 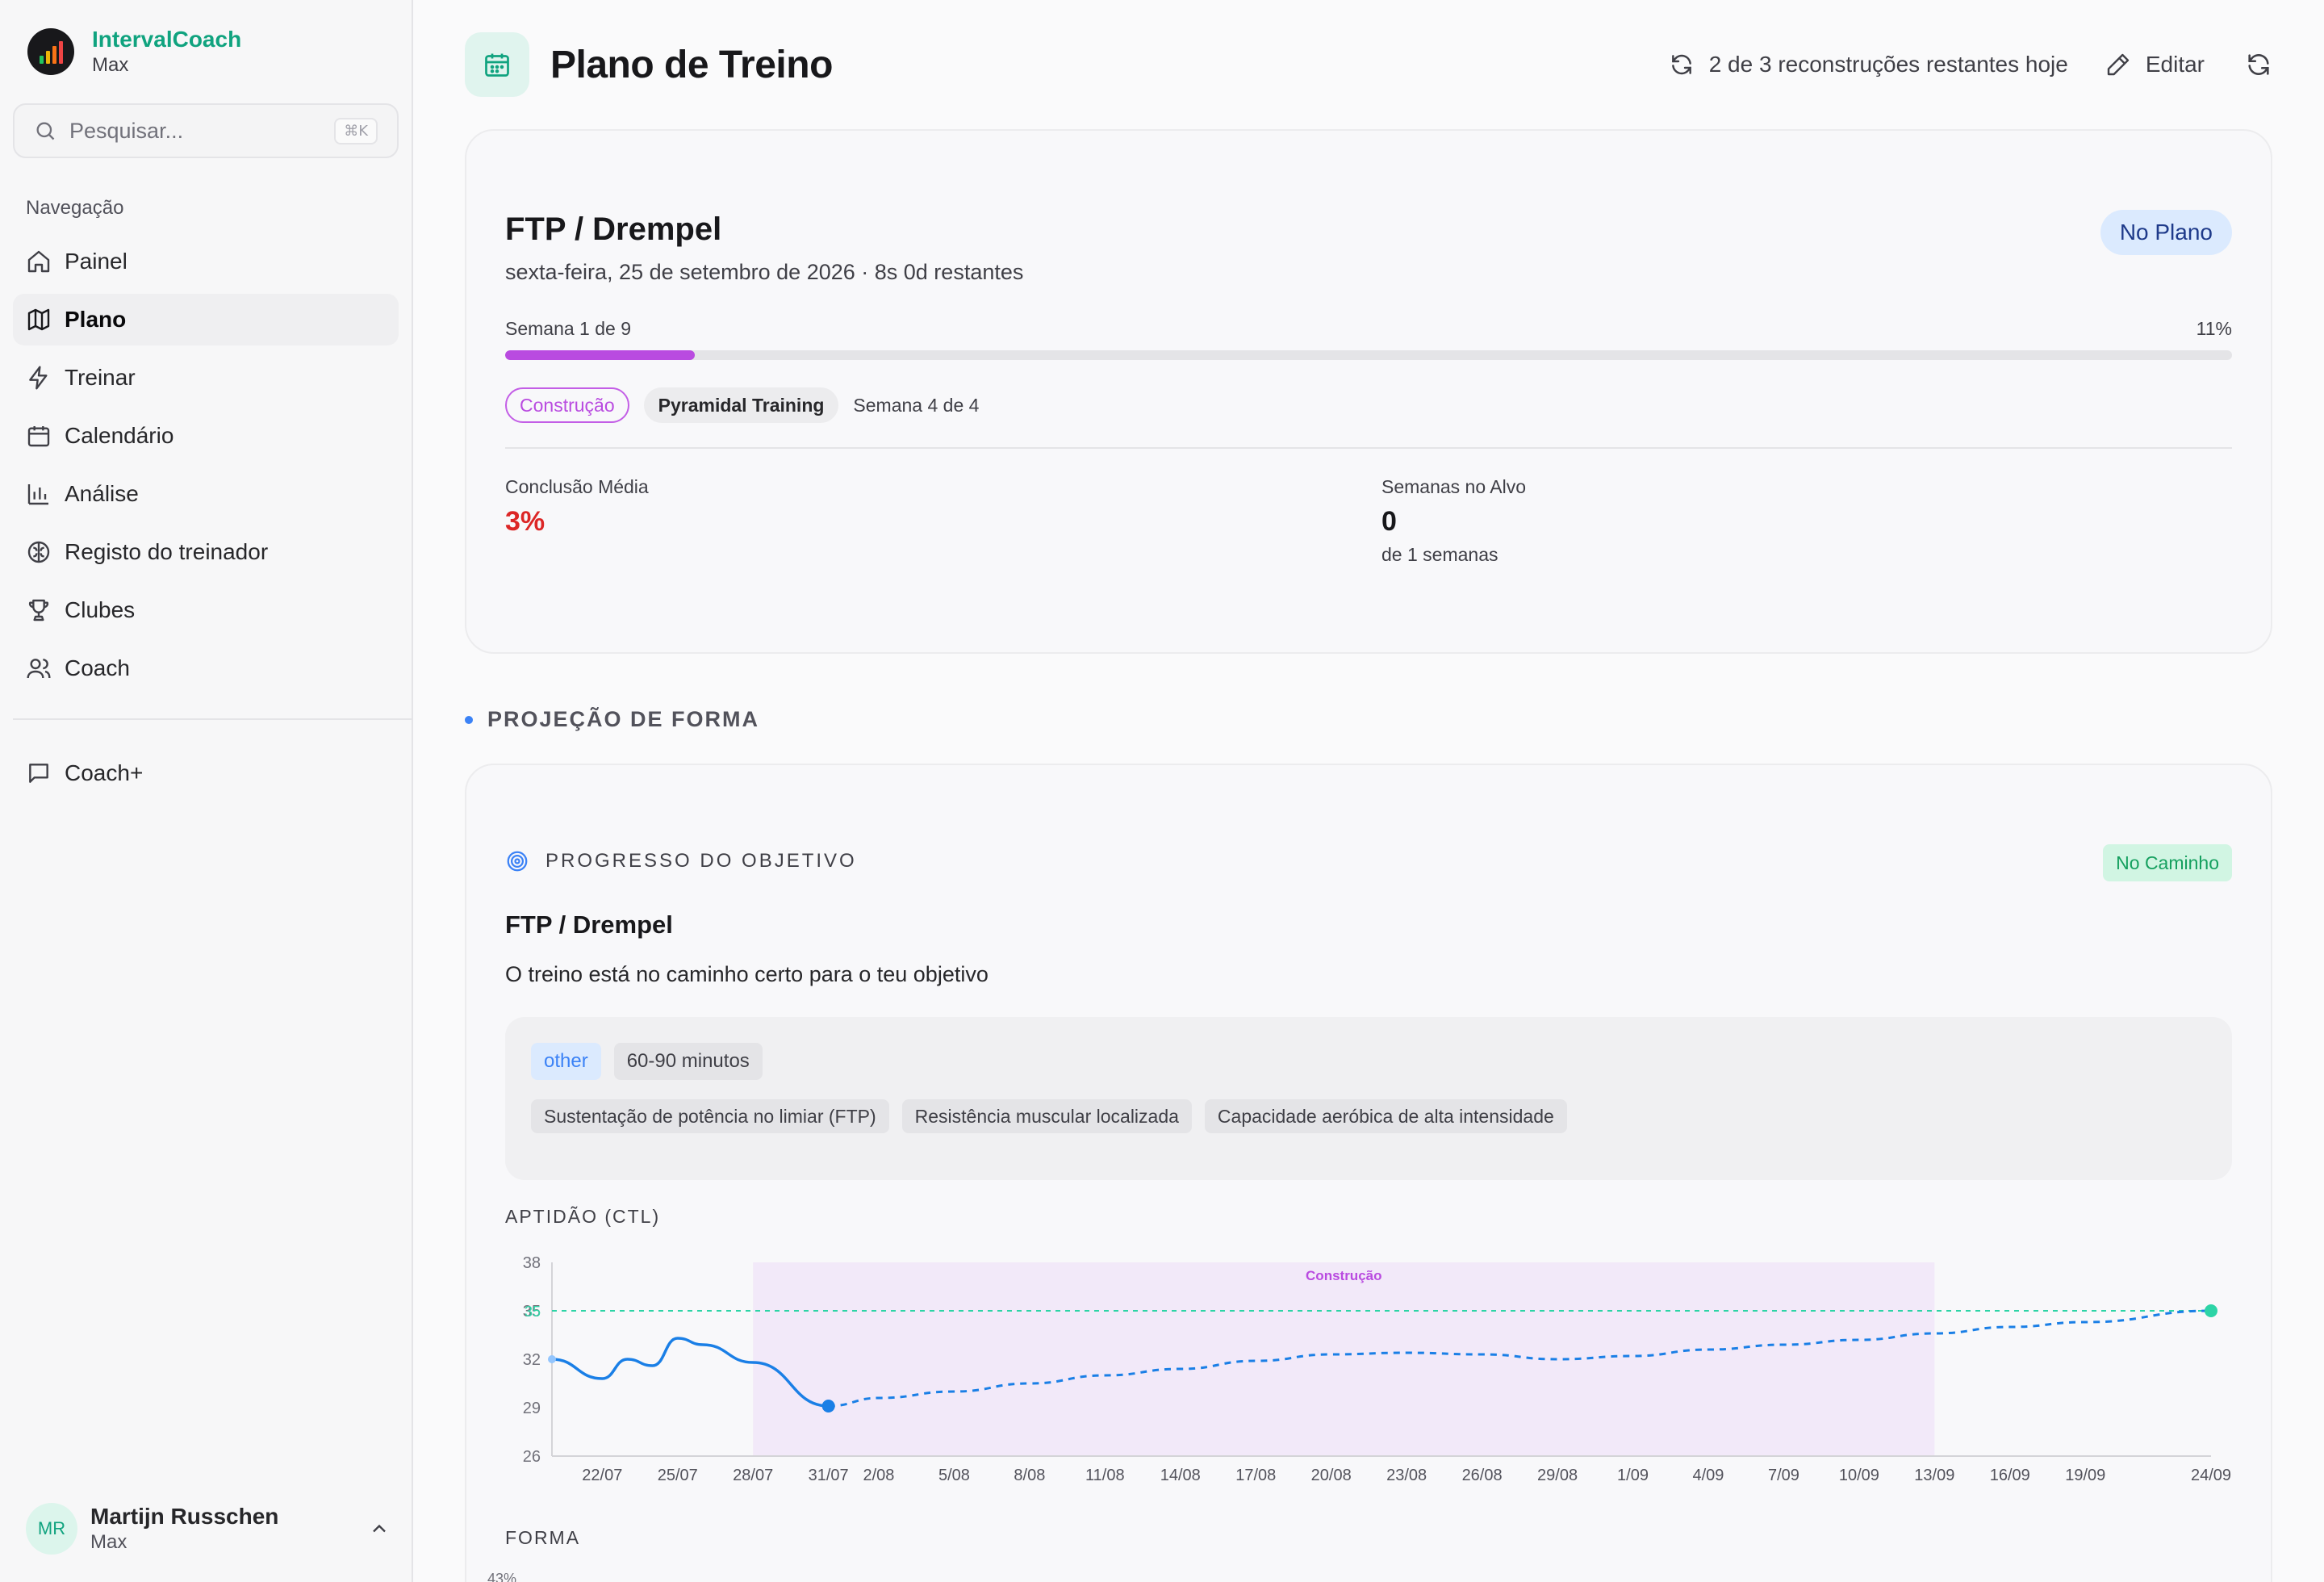 I want to click on x-tick-label: 24/09, so click(x=2211, y=1475).